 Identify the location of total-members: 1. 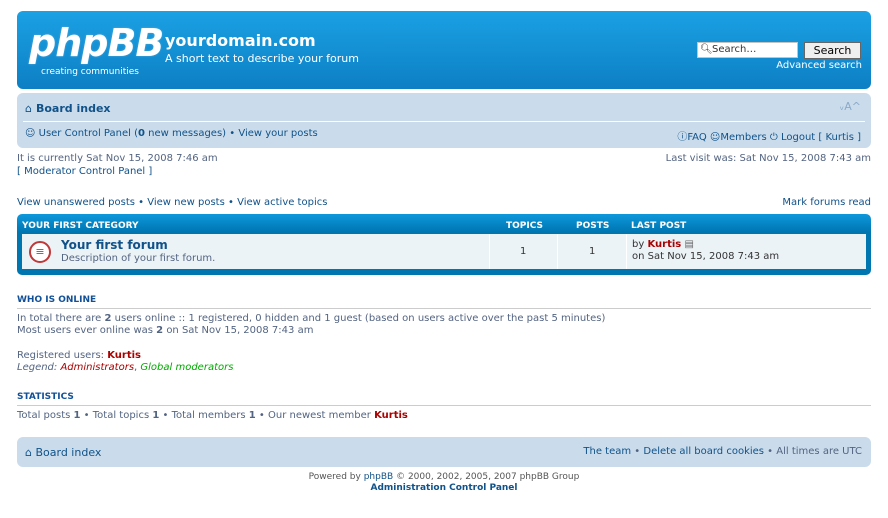
(252, 415).